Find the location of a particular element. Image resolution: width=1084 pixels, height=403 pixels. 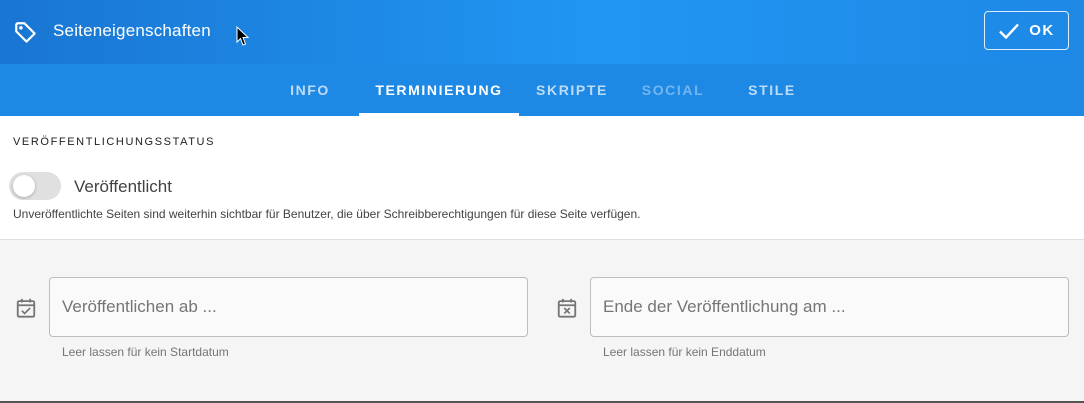

tab-info: INFO is located at coordinates (310, 90).